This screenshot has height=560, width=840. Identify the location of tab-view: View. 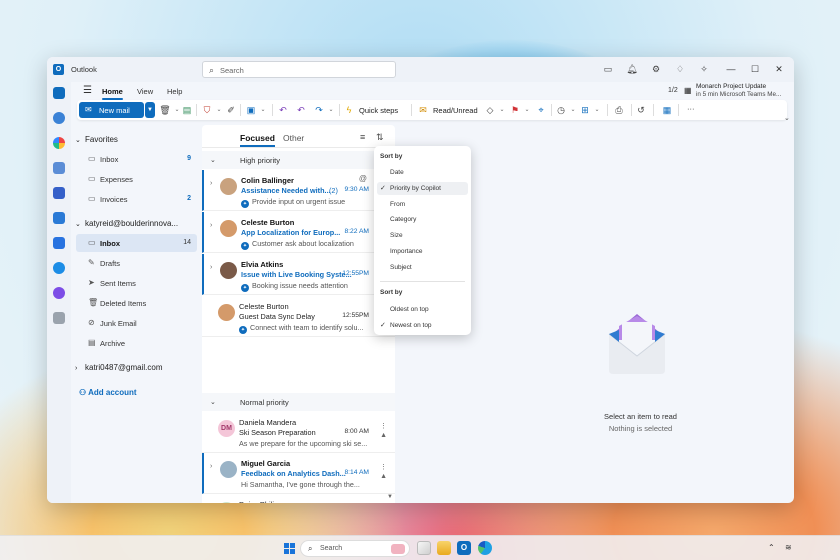
(145, 91).